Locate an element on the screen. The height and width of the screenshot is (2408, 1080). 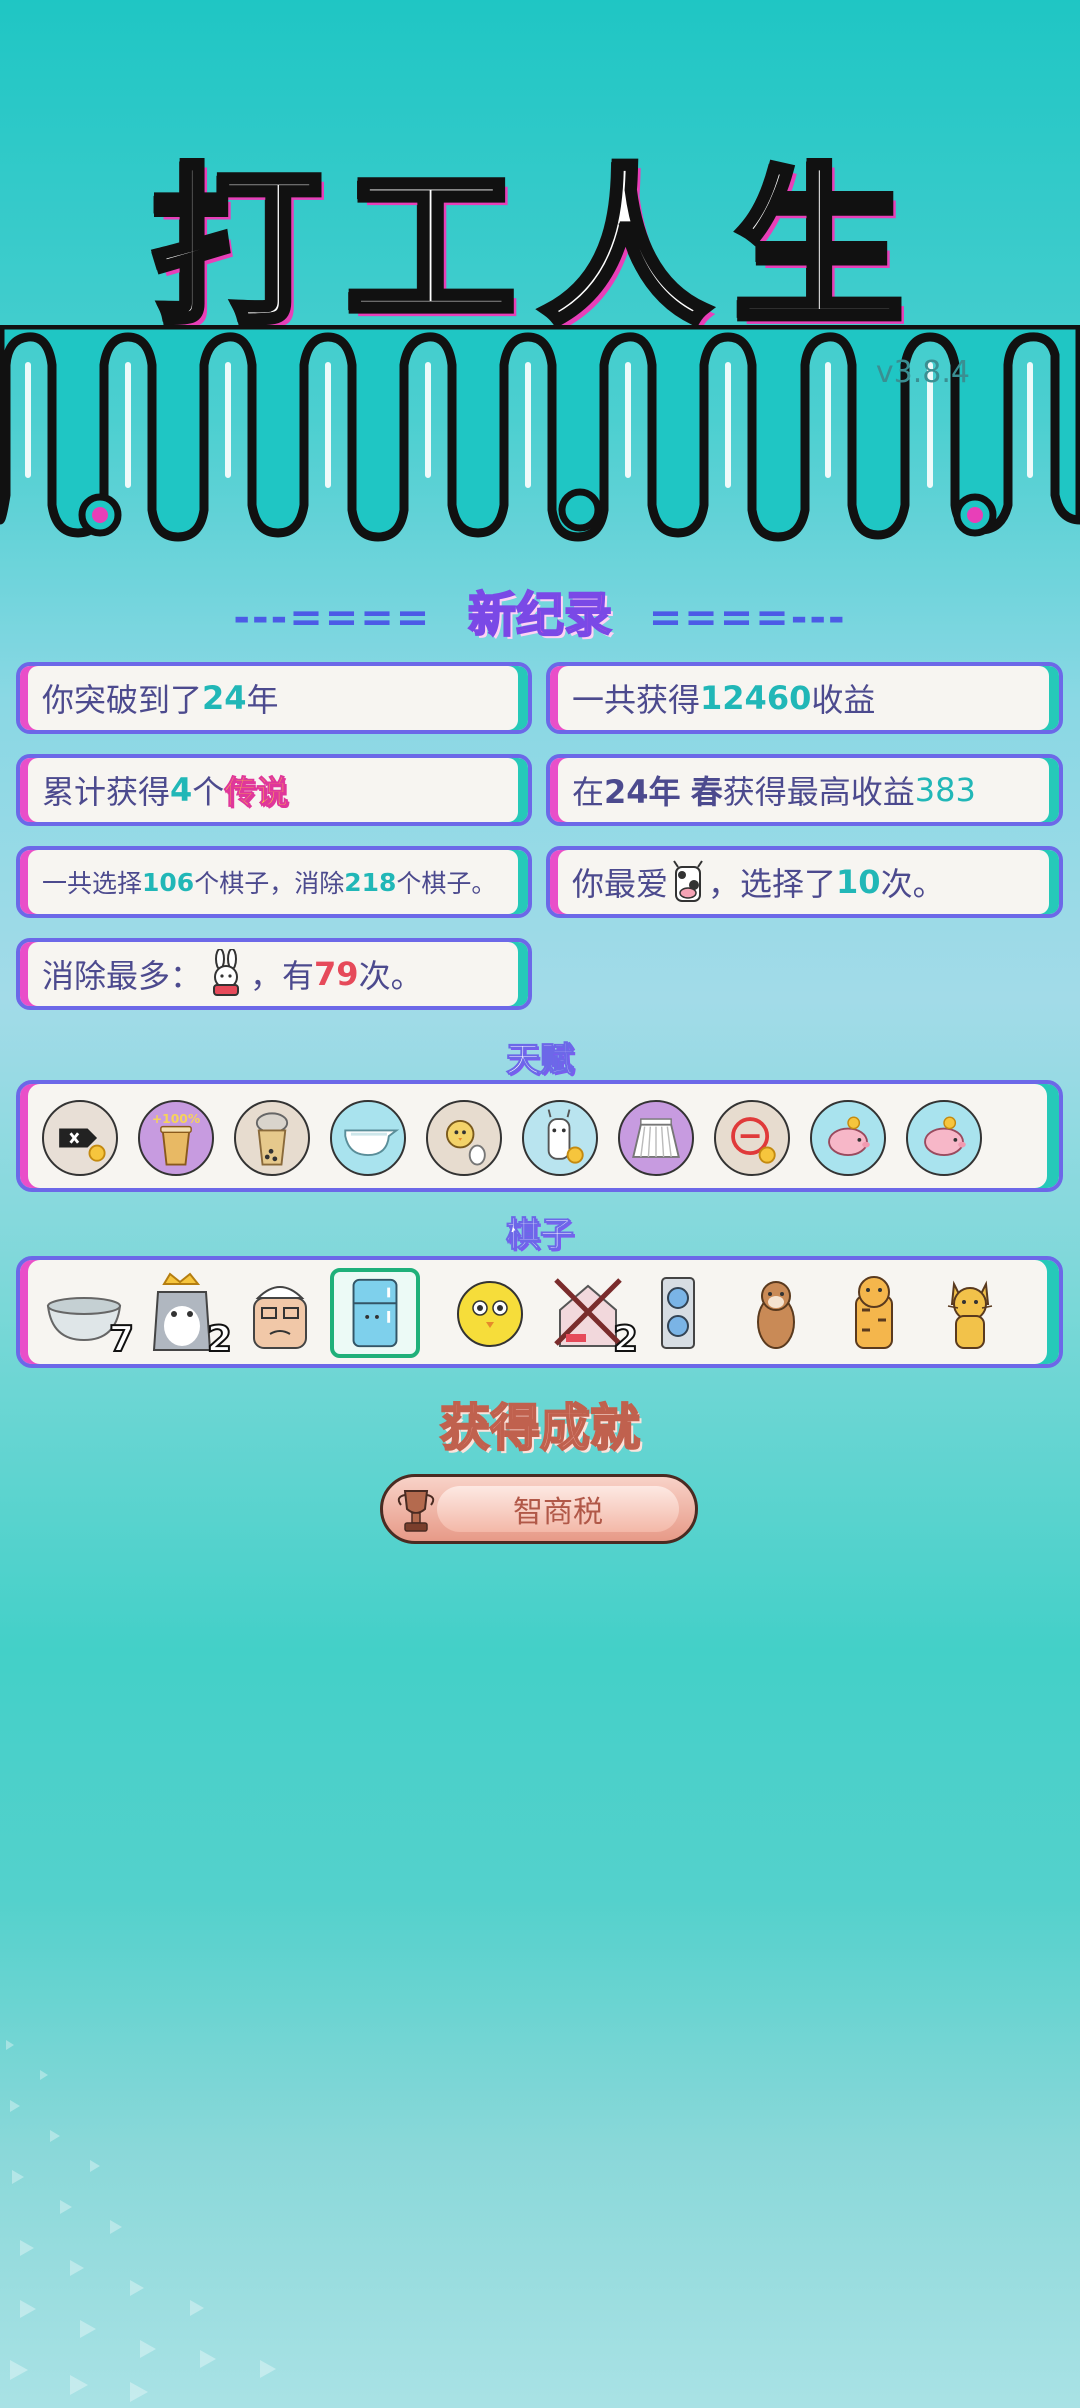
new-record-header: ---==== 新纪录 ====--- is located at coordinates (540, 610).